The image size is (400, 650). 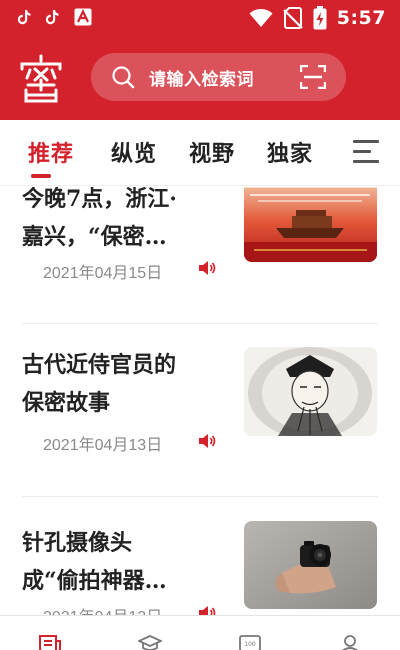 I want to click on search-placeholder: 请输入检索词, so click(x=201, y=80).